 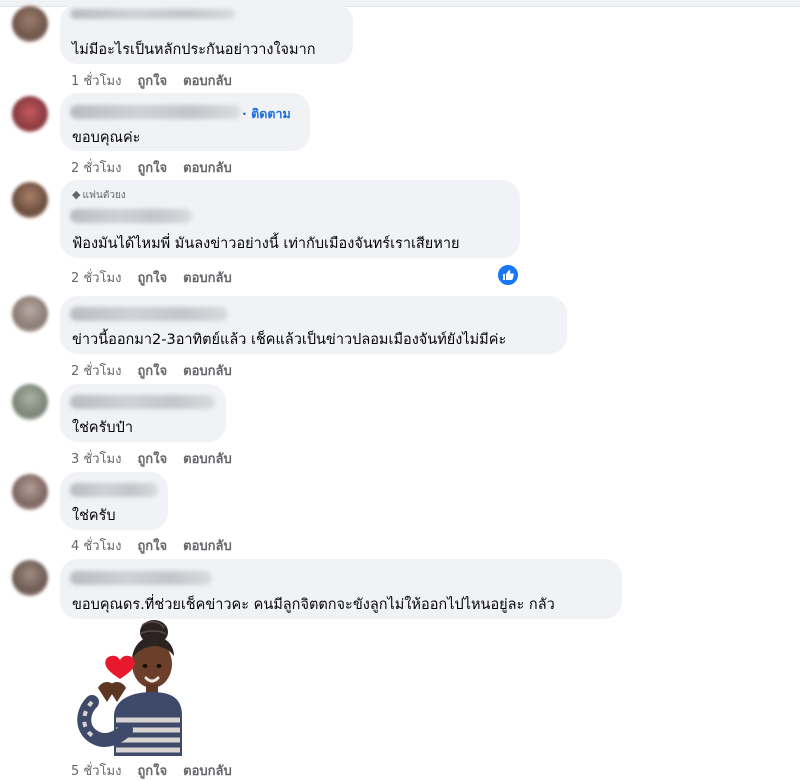 What do you see at coordinates (206, 34) in the screenshot?
I see `comment-bubble: ไม่มีอะไรเป็นหลักประกันอย่าวางใจมาก` at bounding box center [206, 34].